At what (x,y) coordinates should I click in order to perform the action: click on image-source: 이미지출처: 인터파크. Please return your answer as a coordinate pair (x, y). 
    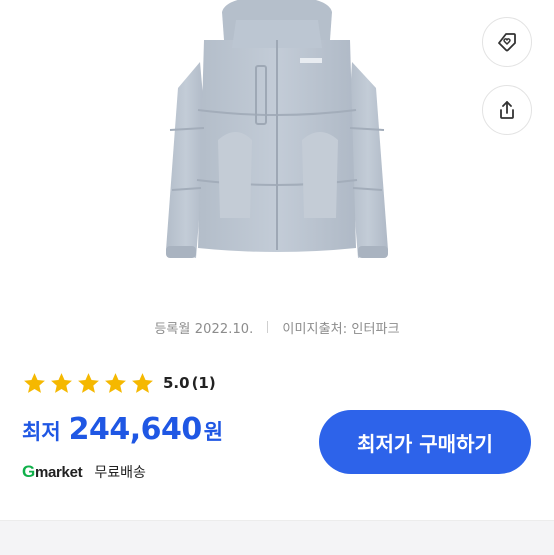
    Looking at the image, I should click on (341, 329).